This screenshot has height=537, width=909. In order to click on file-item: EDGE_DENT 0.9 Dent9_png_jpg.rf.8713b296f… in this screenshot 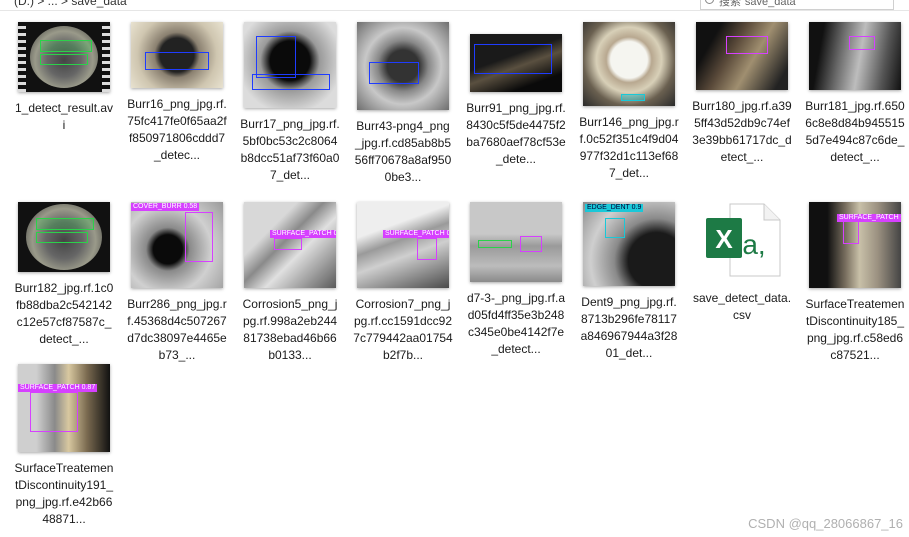, I will do `click(629, 282)`.